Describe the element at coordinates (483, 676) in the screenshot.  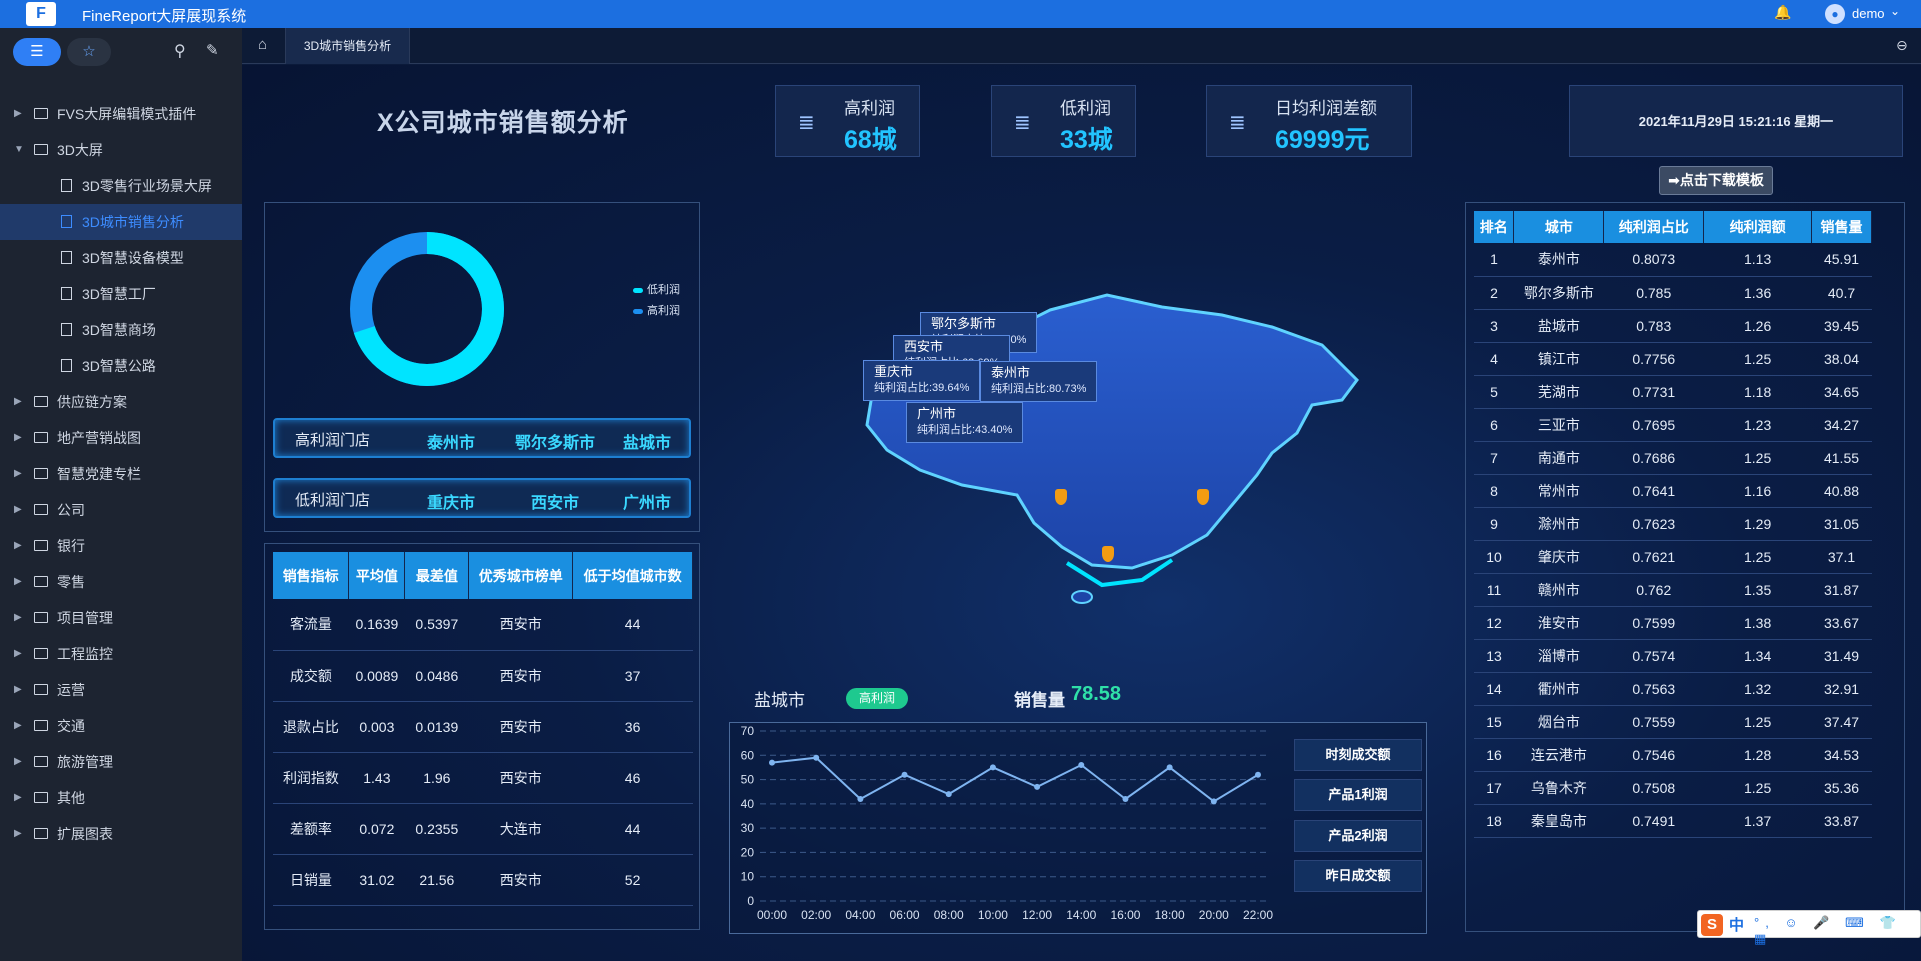
I see `table-row: 成交额 0.0089 0.0486 西安市 37` at that location.